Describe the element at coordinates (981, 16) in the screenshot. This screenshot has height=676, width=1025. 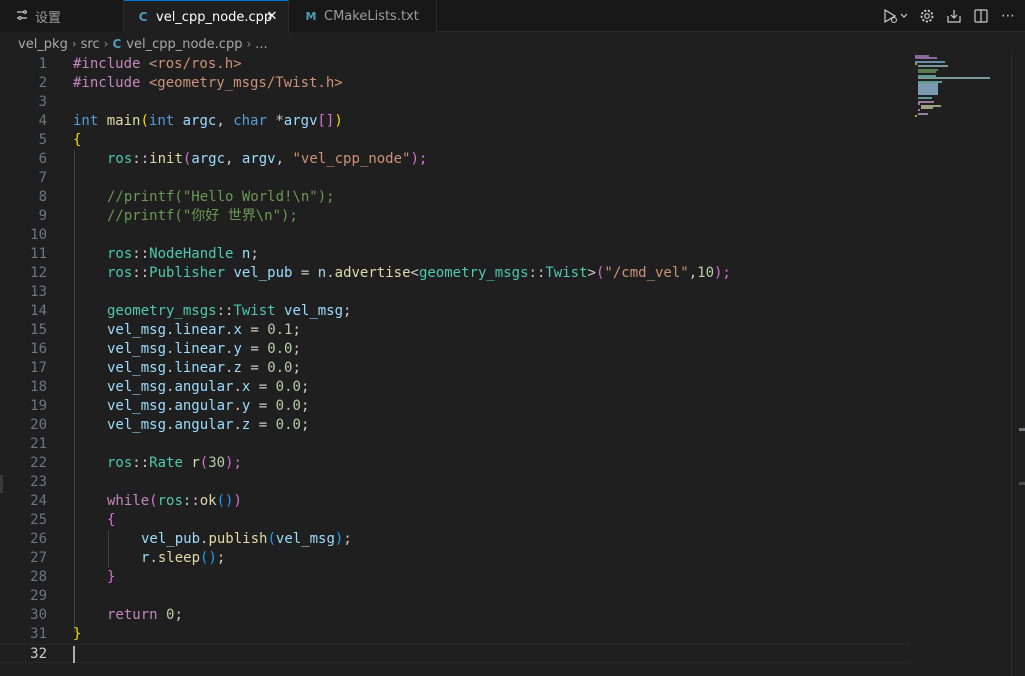
I see `split-editor-icon` at that location.